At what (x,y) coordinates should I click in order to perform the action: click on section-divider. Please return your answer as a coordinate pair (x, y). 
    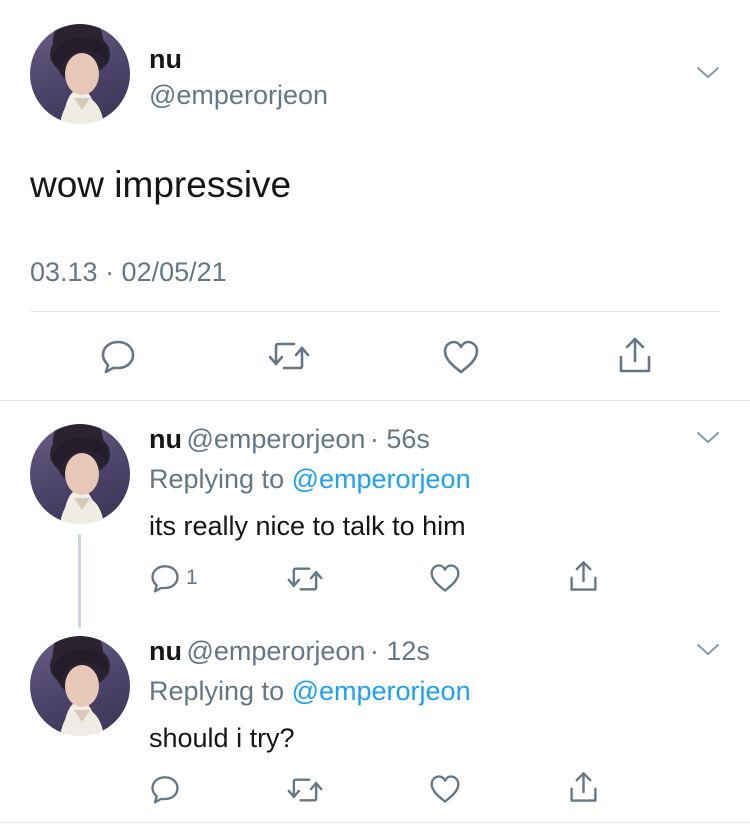
    Looking at the image, I should click on (375, 400).